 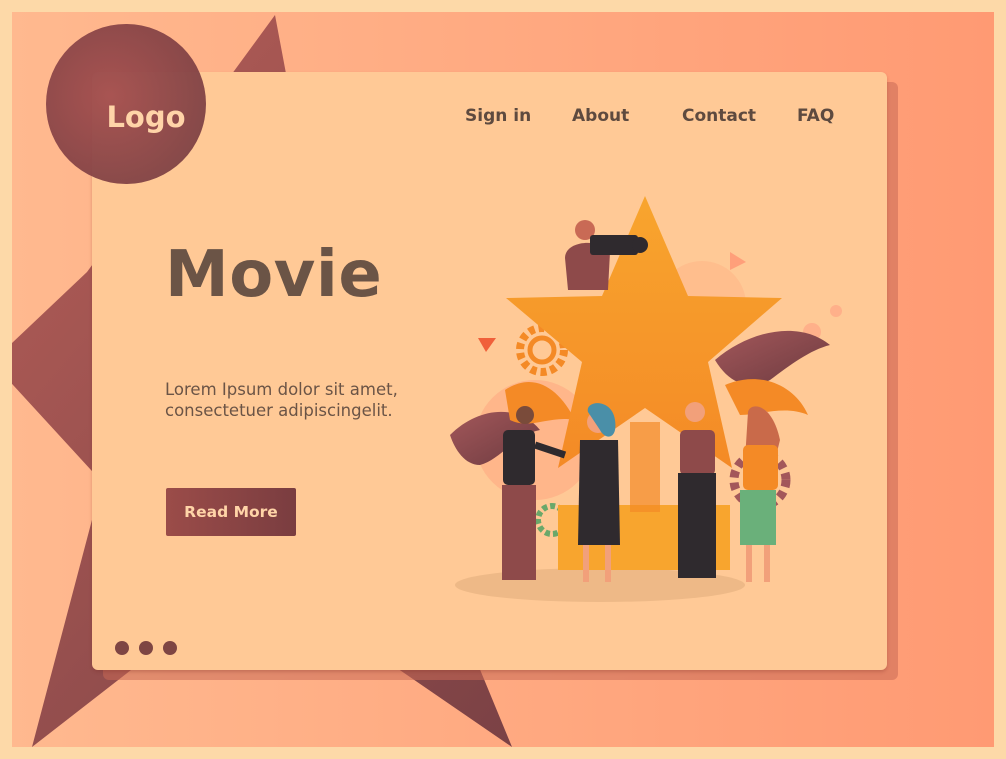 What do you see at coordinates (766, 397) in the screenshot?
I see `leaf` at bounding box center [766, 397].